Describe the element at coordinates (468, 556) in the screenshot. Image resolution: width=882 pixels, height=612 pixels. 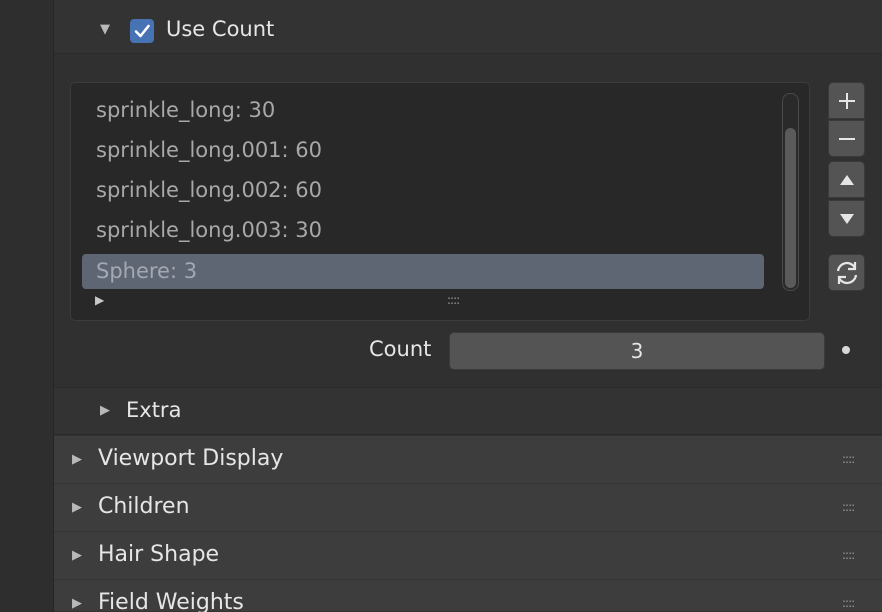
I see `section-hair-shape: ▶ Hair Shape ::::` at that location.